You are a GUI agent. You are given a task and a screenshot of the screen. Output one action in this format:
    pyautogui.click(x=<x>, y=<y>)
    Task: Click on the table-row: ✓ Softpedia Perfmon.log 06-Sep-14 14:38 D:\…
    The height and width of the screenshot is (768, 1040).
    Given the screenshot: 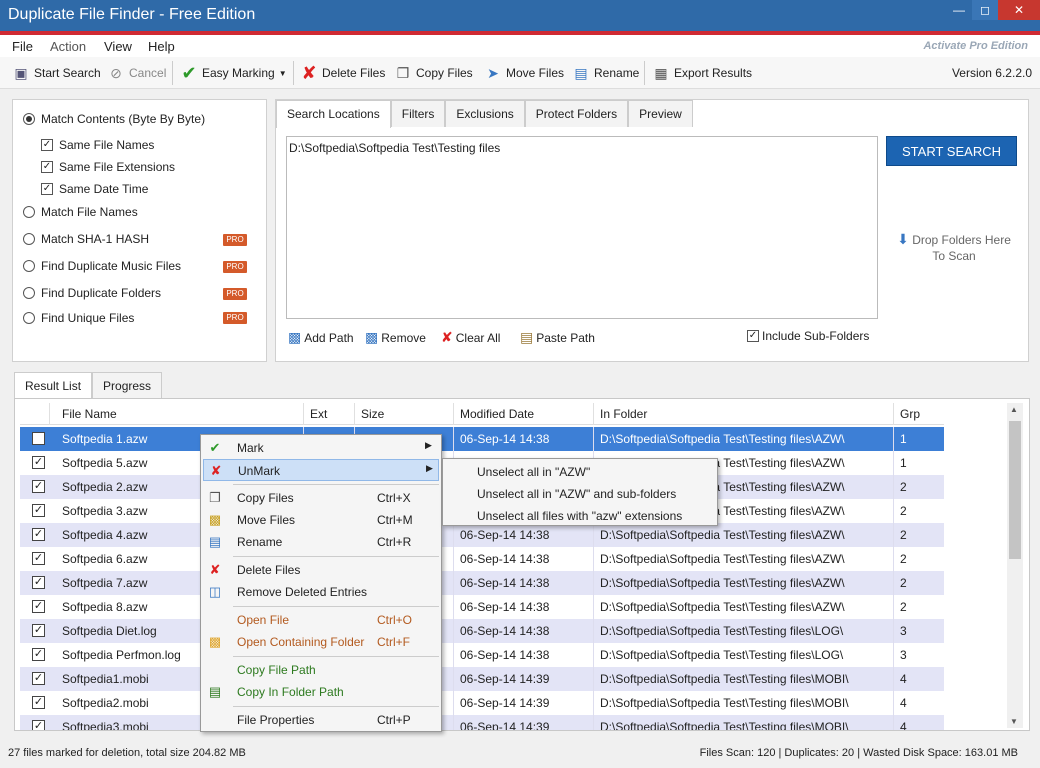 What is the action you would take?
    pyautogui.click(x=482, y=655)
    